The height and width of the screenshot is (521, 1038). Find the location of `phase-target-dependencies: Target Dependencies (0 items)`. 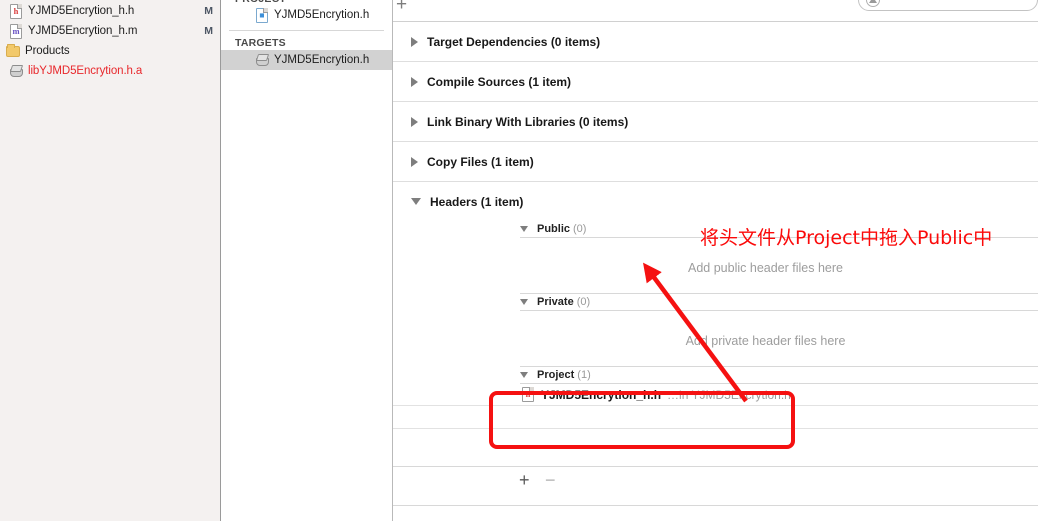

phase-target-dependencies: Target Dependencies (0 items) is located at coordinates (715, 42).